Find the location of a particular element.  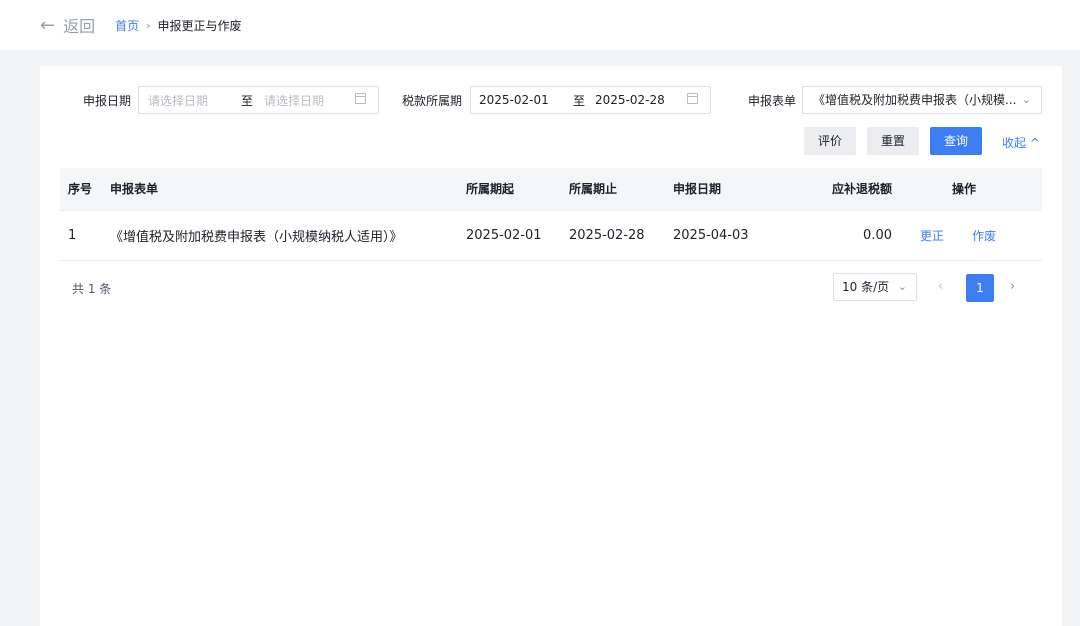

correct-link: 更正 is located at coordinates (932, 236).